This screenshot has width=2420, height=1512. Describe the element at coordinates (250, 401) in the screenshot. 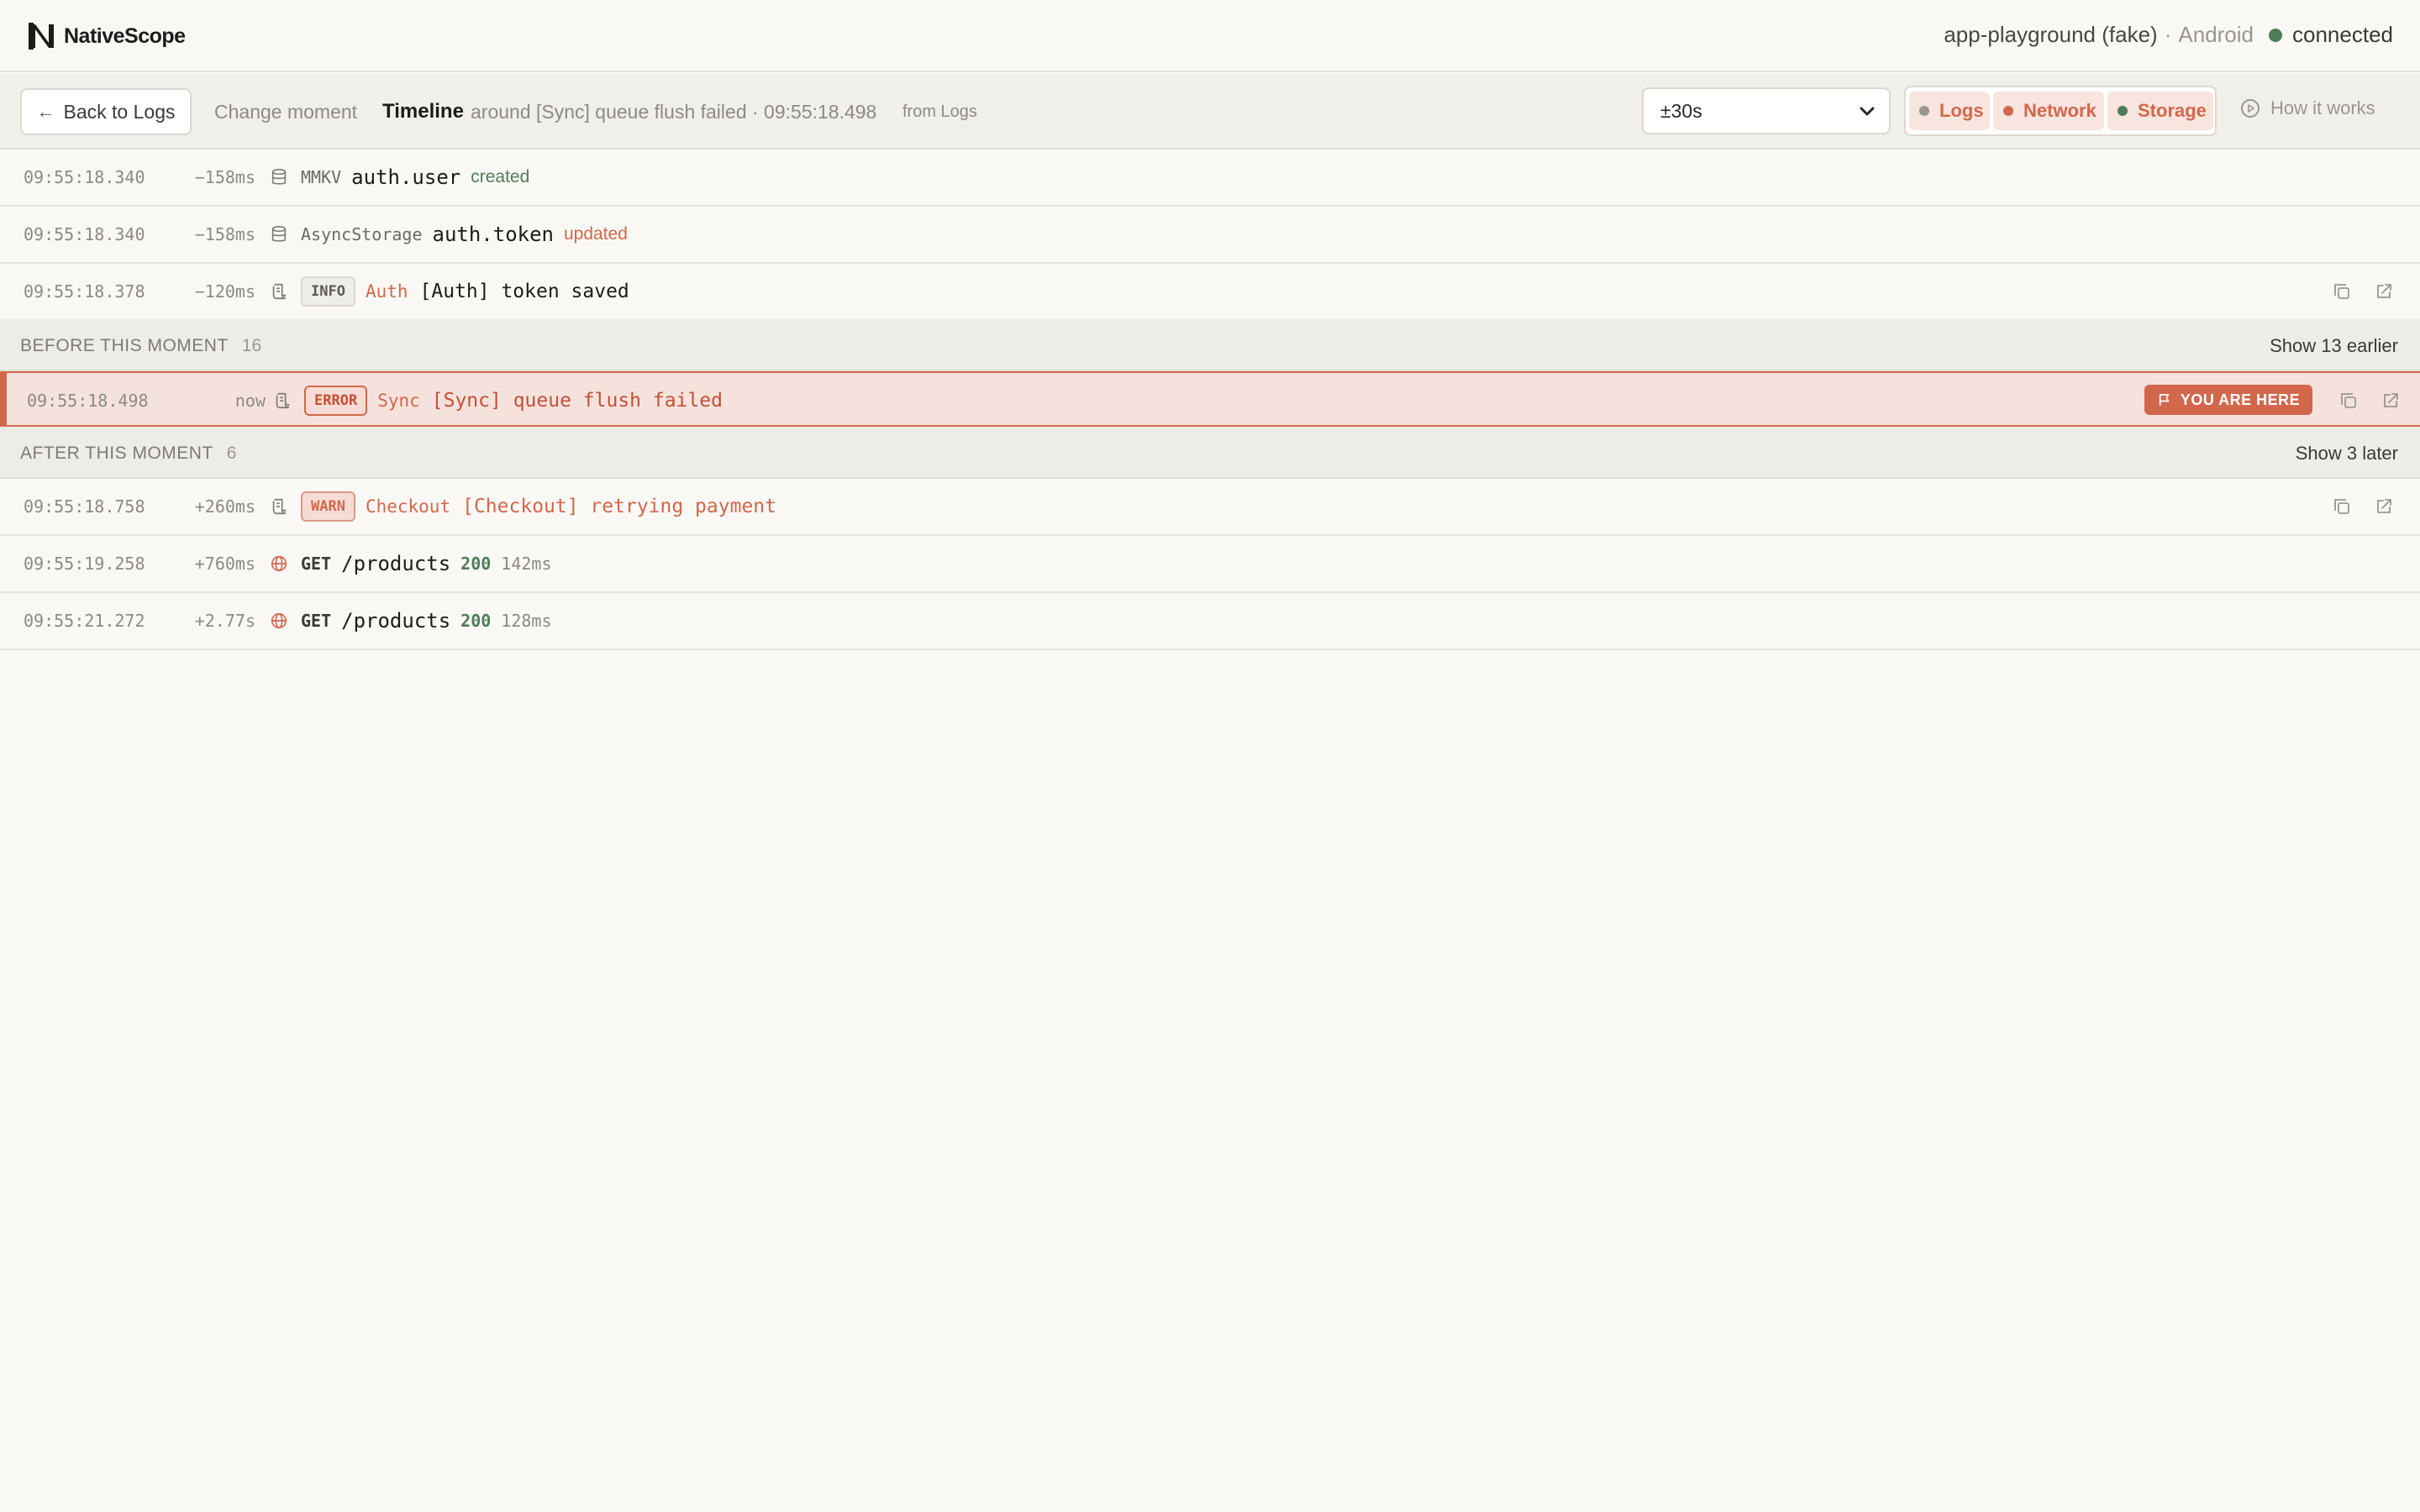

I see `row-delta: now` at that location.